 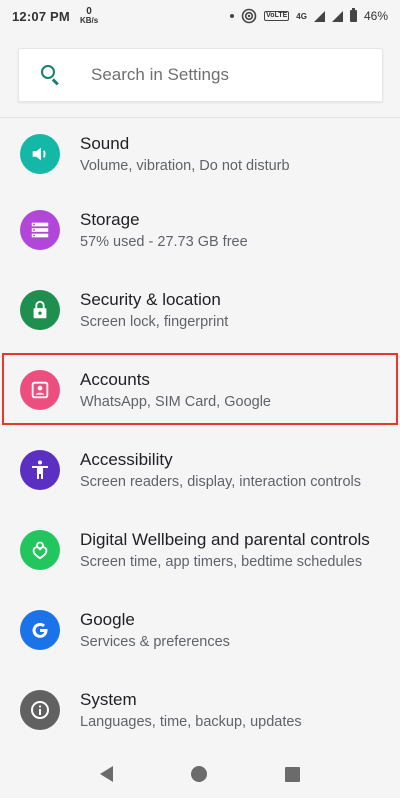 I want to click on settings-item-accounts: Accounts WhatsApp, SIM Card, Google, so click(x=200, y=390).